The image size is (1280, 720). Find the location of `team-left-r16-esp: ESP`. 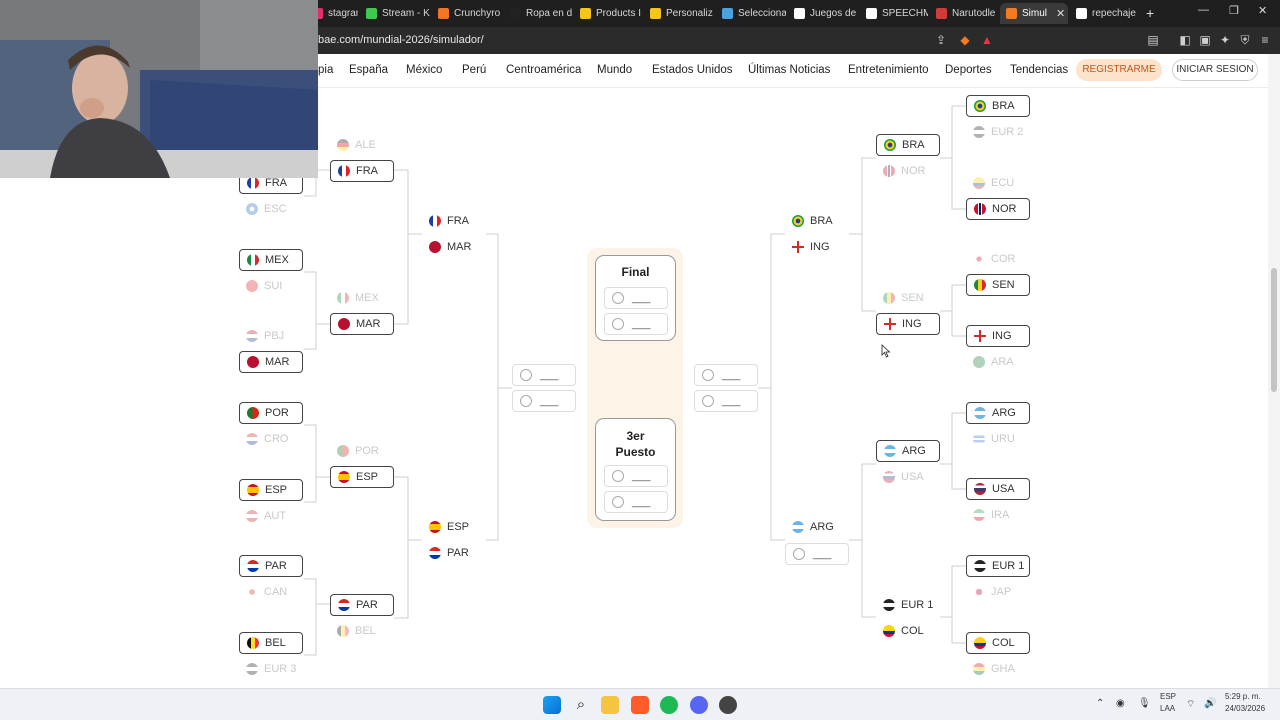

team-left-r16-esp: ESP is located at coordinates (362, 477).